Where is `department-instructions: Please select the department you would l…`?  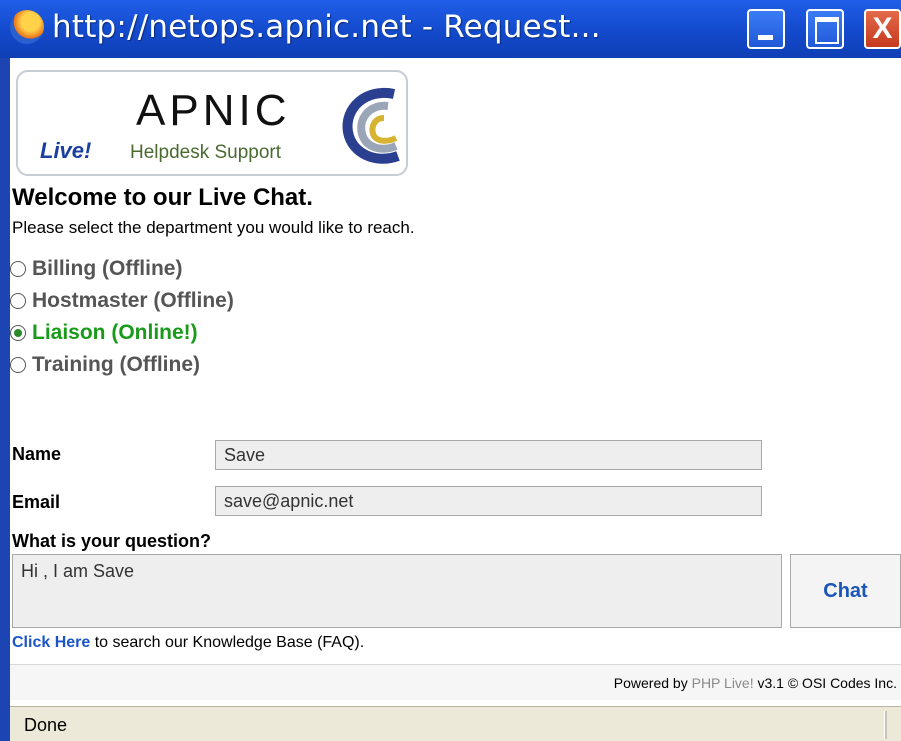 department-instructions: Please select the department you would l… is located at coordinates (213, 227).